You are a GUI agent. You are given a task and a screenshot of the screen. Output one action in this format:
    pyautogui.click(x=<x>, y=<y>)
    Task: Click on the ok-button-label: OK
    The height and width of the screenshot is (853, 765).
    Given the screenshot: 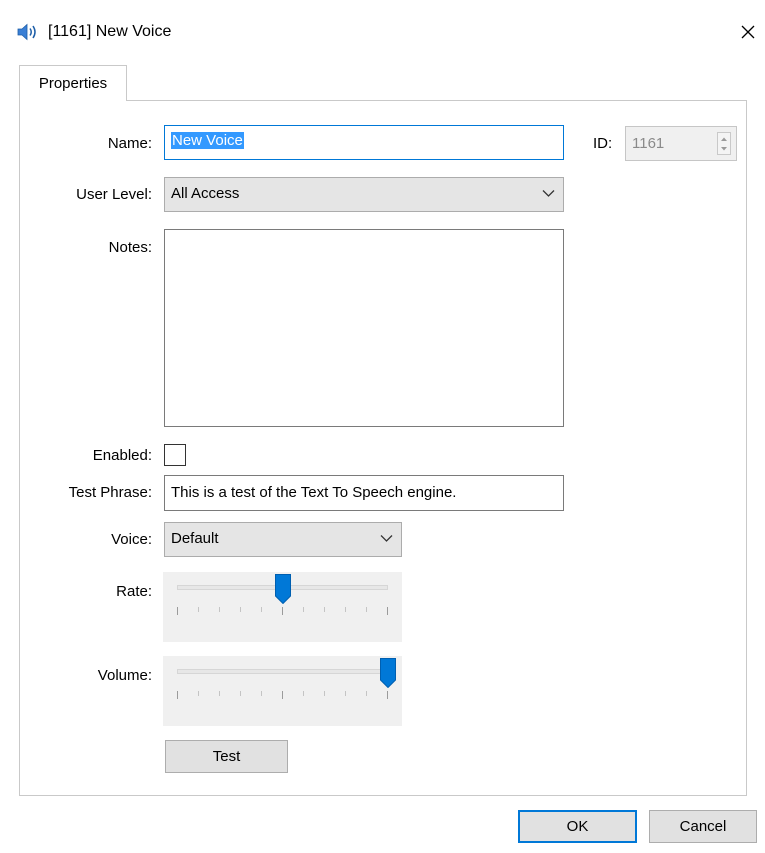 What is the action you would take?
    pyautogui.click(x=577, y=826)
    